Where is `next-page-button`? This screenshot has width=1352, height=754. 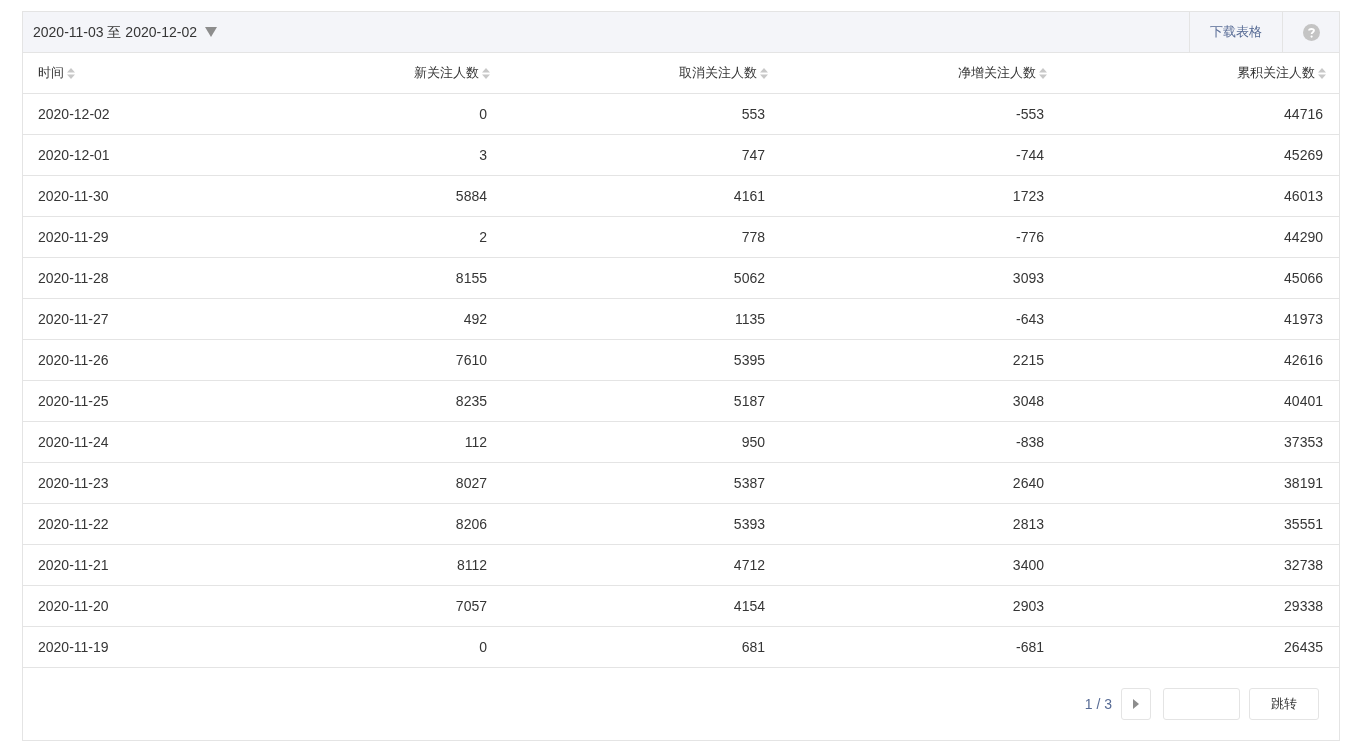 next-page-button is located at coordinates (1136, 704).